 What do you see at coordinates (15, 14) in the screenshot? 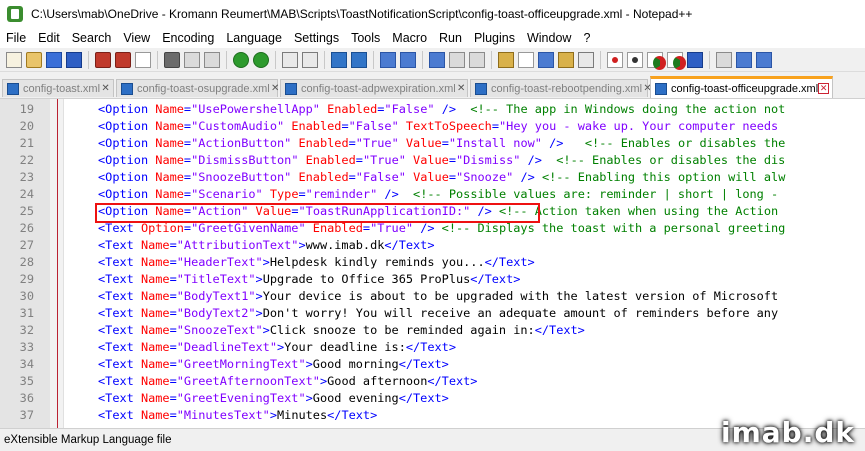
I see `notepadpp-app-icon` at bounding box center [15, 14].